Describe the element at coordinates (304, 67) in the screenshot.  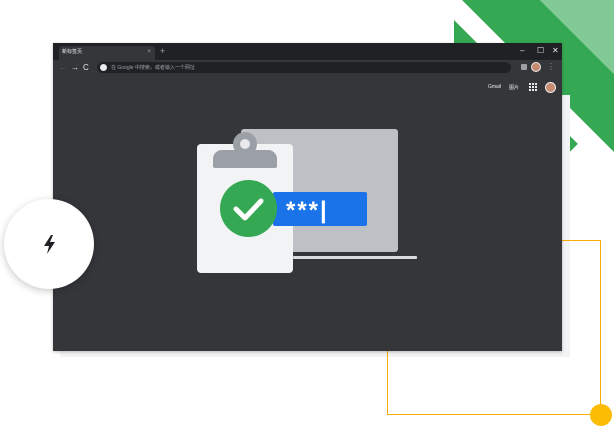
I see `address-bar: 在 Google 中搜索，或者输入一个网址` at that location.